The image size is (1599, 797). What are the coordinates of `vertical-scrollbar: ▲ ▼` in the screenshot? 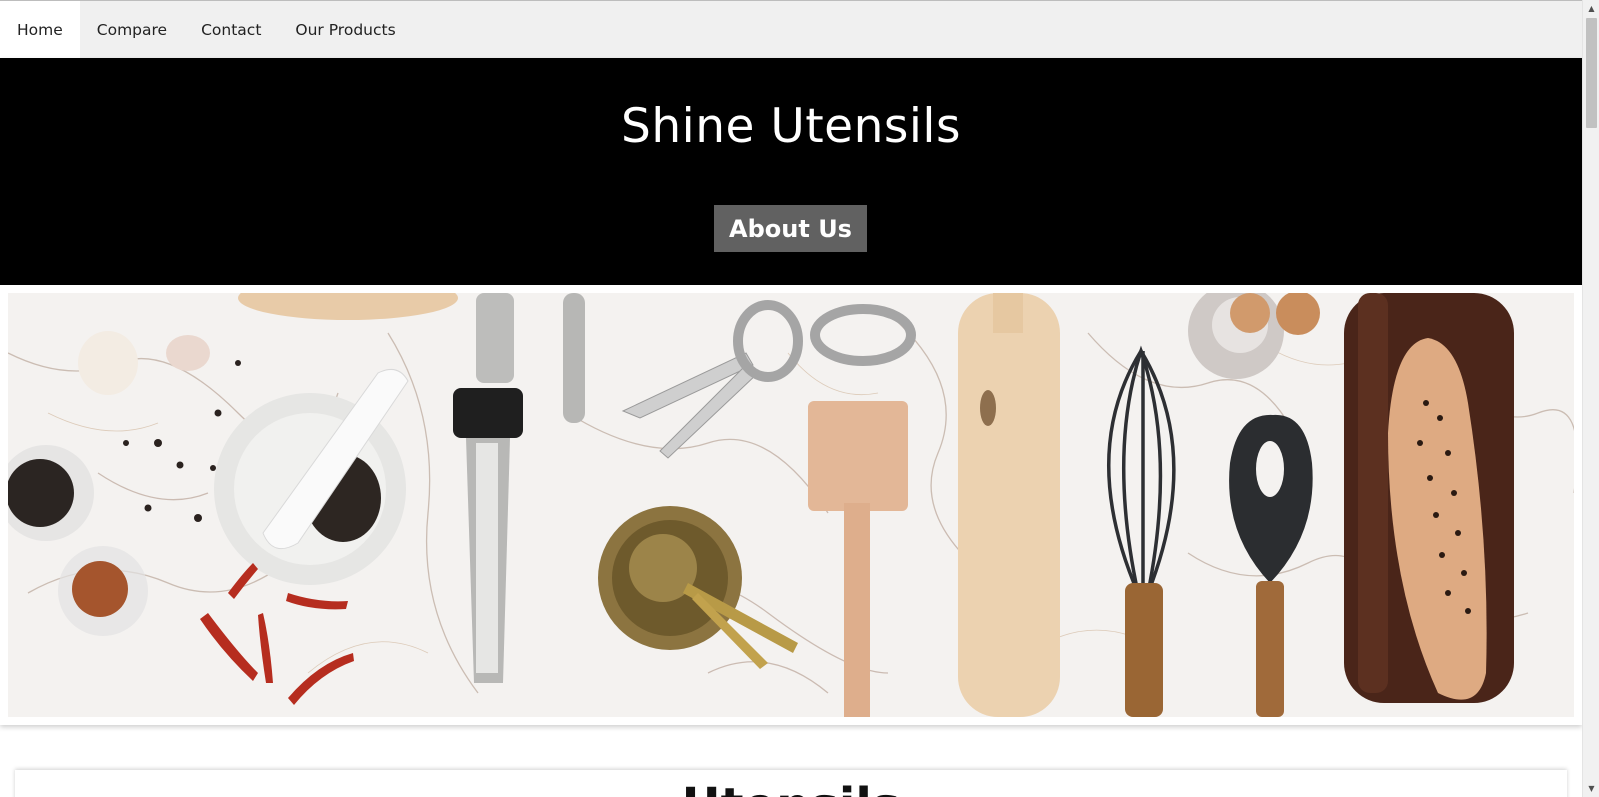 It's located at (1590, 398).